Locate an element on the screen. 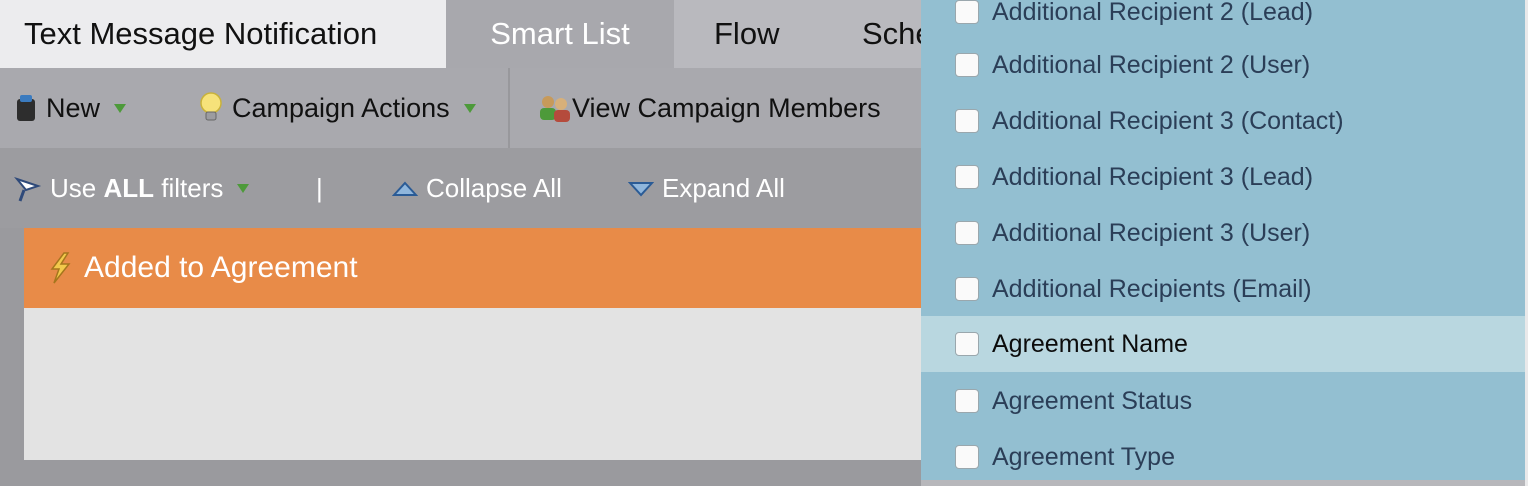 The height and width of the screenshot is (486, 1528). dropdown-option-highlighted: Agreement Name is located at coordinates (1223, 344).